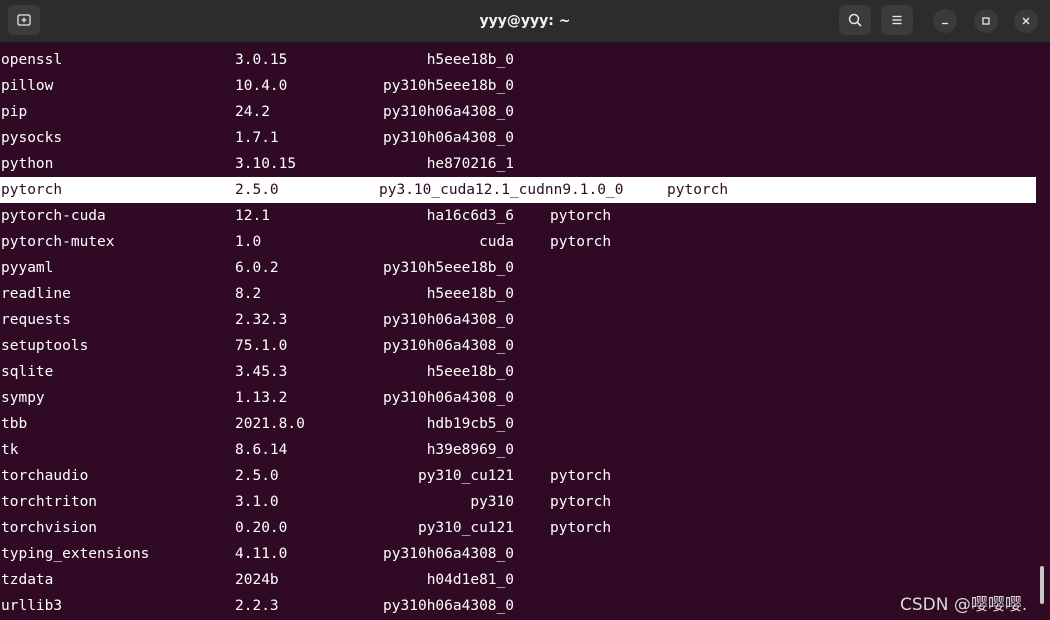  Describe the element at coordinates (14, 112) in the screenshot. I see `package-name: pip` at that location.